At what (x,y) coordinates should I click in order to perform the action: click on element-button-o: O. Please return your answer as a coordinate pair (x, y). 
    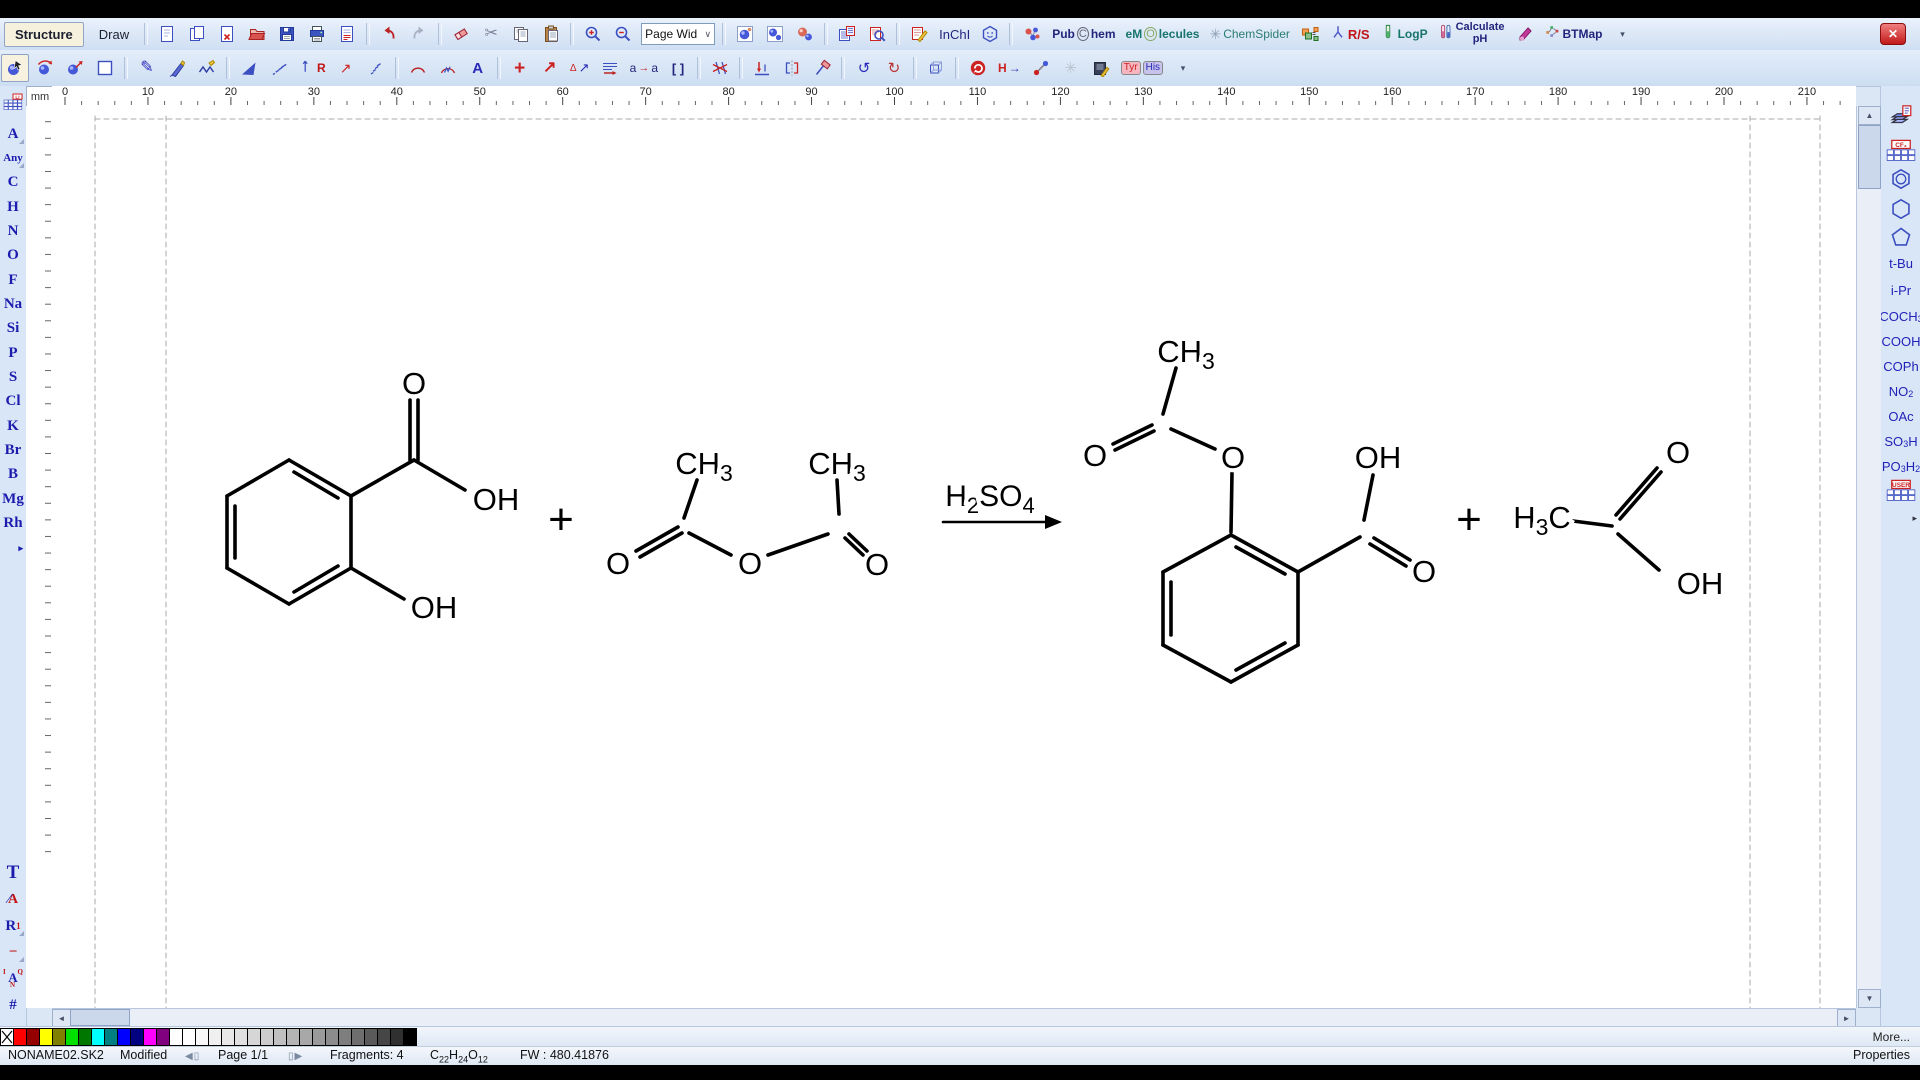
    Looking at the image, I should click on (13, 256).